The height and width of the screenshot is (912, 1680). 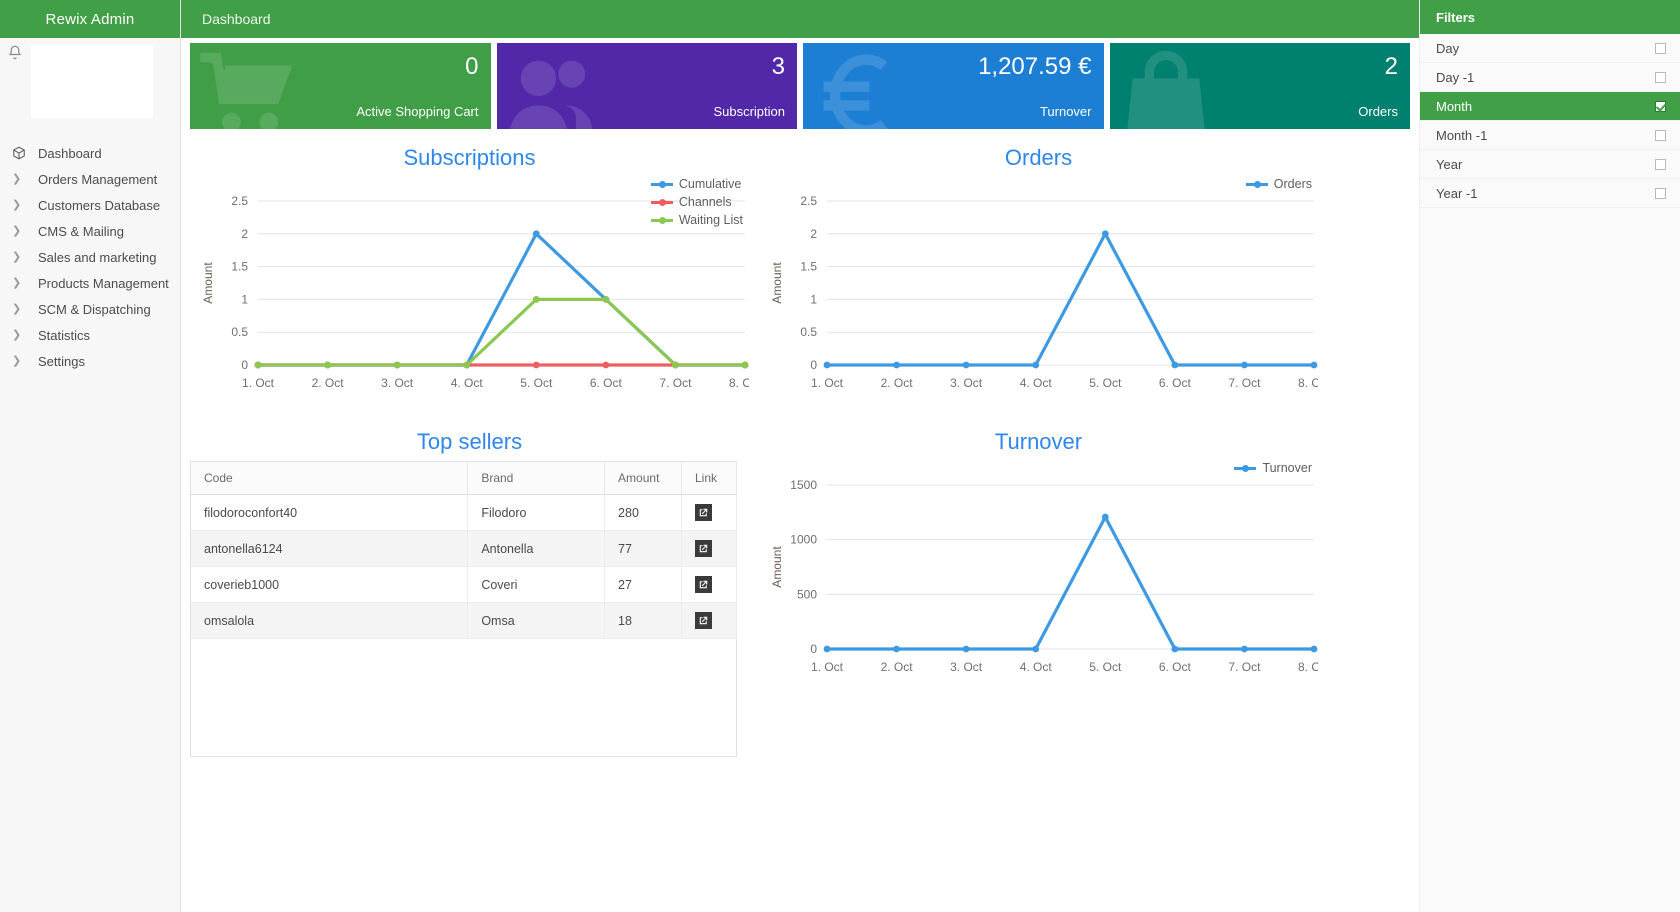 What do you see at coordinates (1292, 184) in the screenshot?
I see `legend-label: Orders` at bounding box center [1292, 184].